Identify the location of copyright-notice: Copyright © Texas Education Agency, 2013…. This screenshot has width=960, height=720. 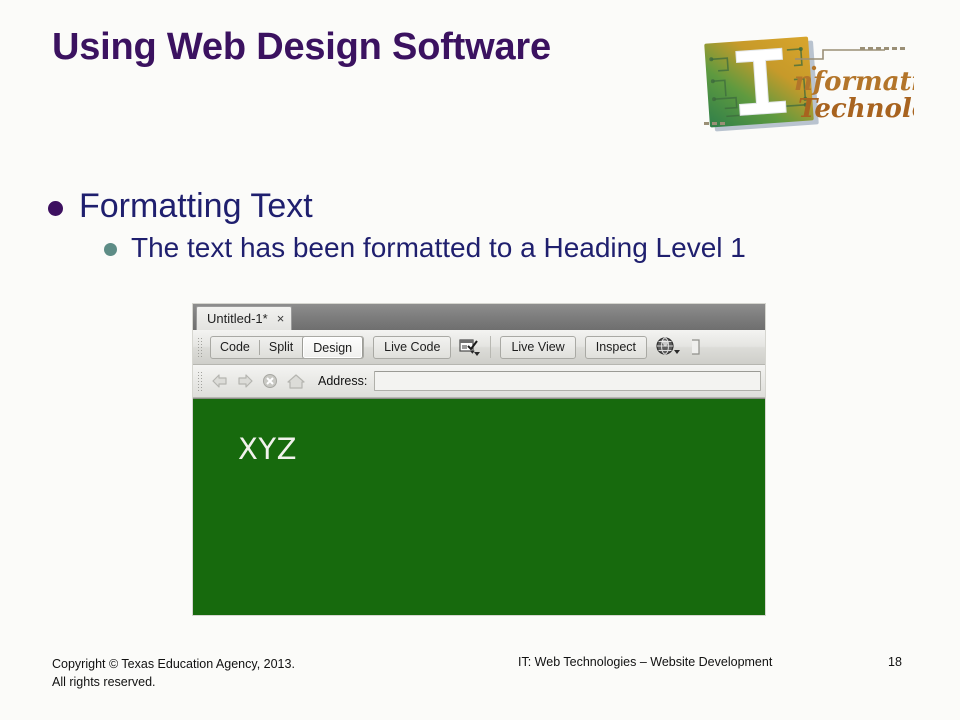
(173, 673).